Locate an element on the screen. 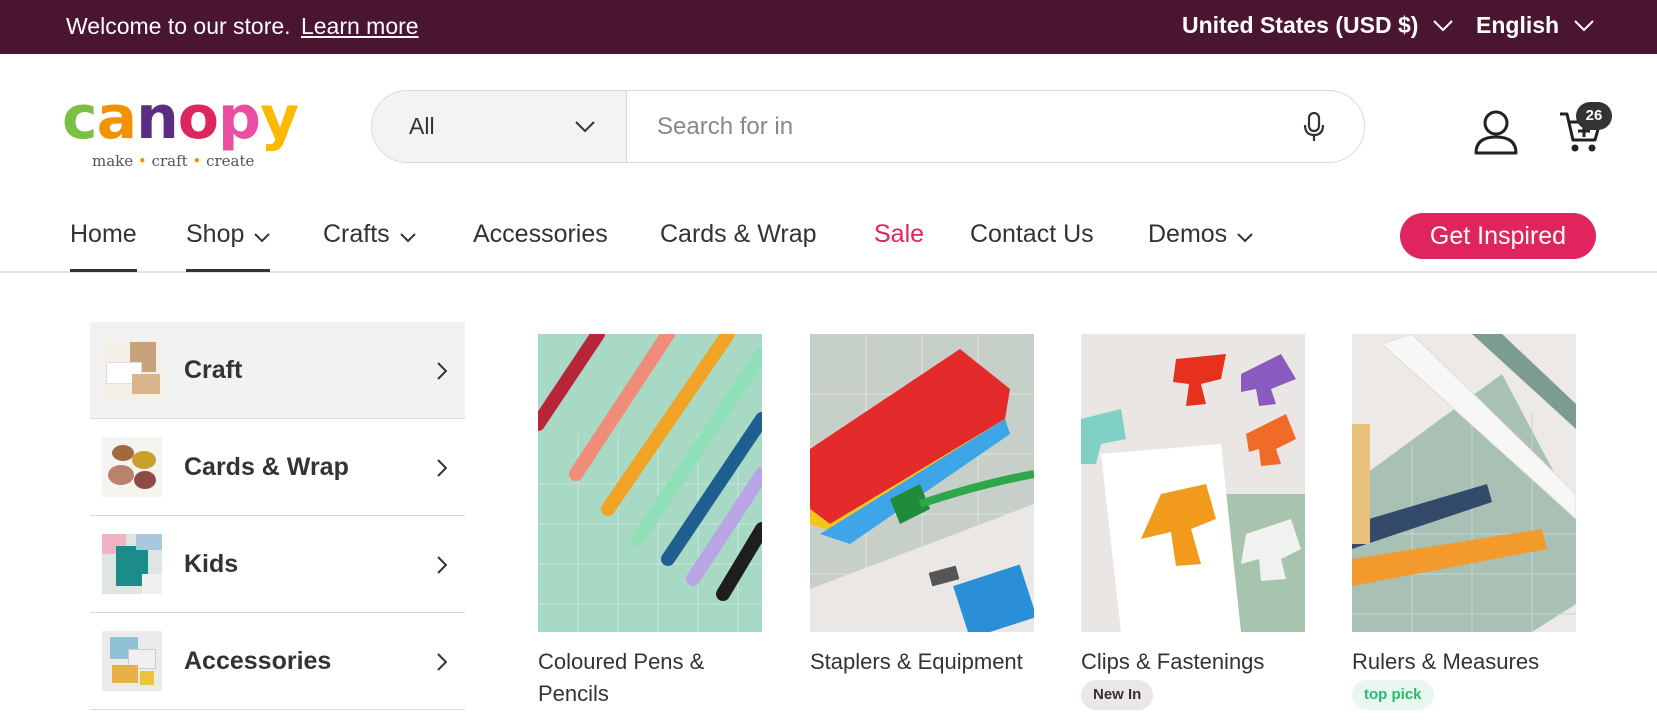 The image size is (1657, 726). search-category-select: All is located at coordinates (499, 126).